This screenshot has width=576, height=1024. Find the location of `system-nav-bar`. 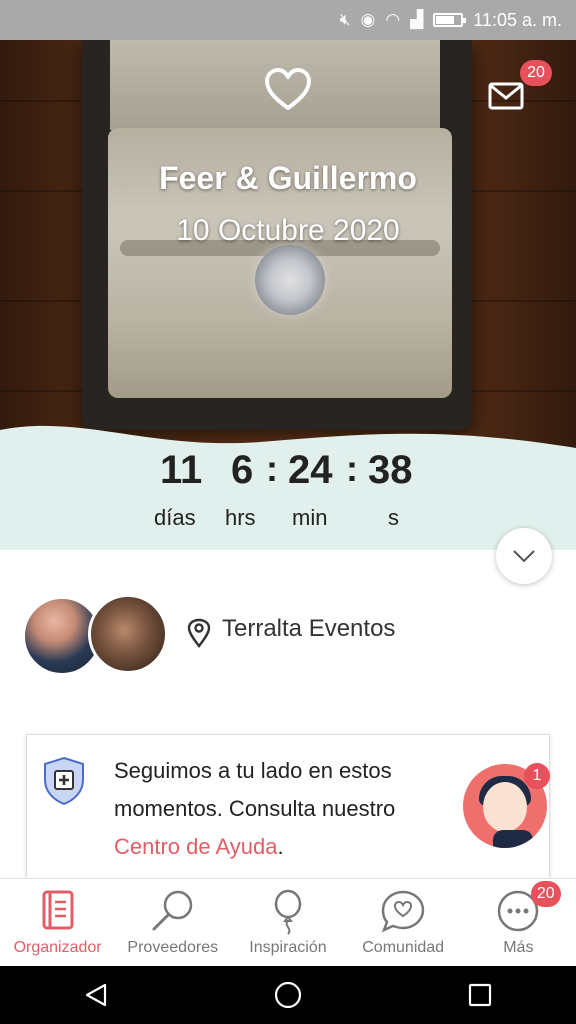

system-nav-bar is located at coordinates (288, 995).